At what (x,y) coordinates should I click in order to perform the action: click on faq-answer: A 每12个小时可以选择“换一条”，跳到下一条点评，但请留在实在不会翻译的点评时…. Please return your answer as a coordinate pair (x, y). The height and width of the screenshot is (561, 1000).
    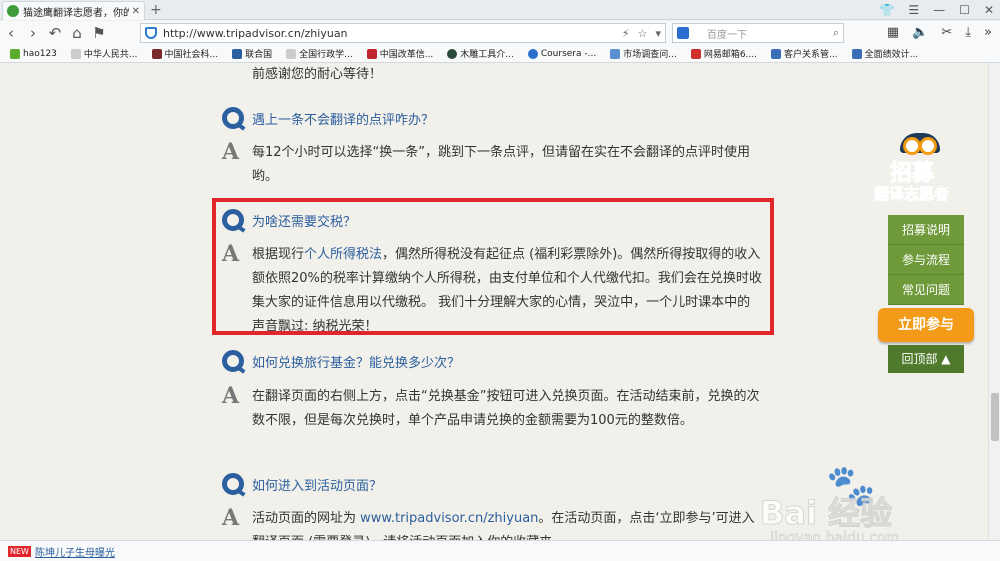
    Looking at the image, I should click on (492, 165).